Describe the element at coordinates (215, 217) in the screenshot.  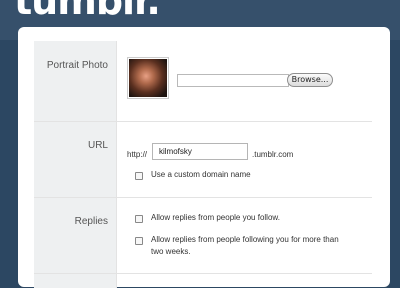
I see `replies-follow-label: Allow replies from people you follow.` at that location.